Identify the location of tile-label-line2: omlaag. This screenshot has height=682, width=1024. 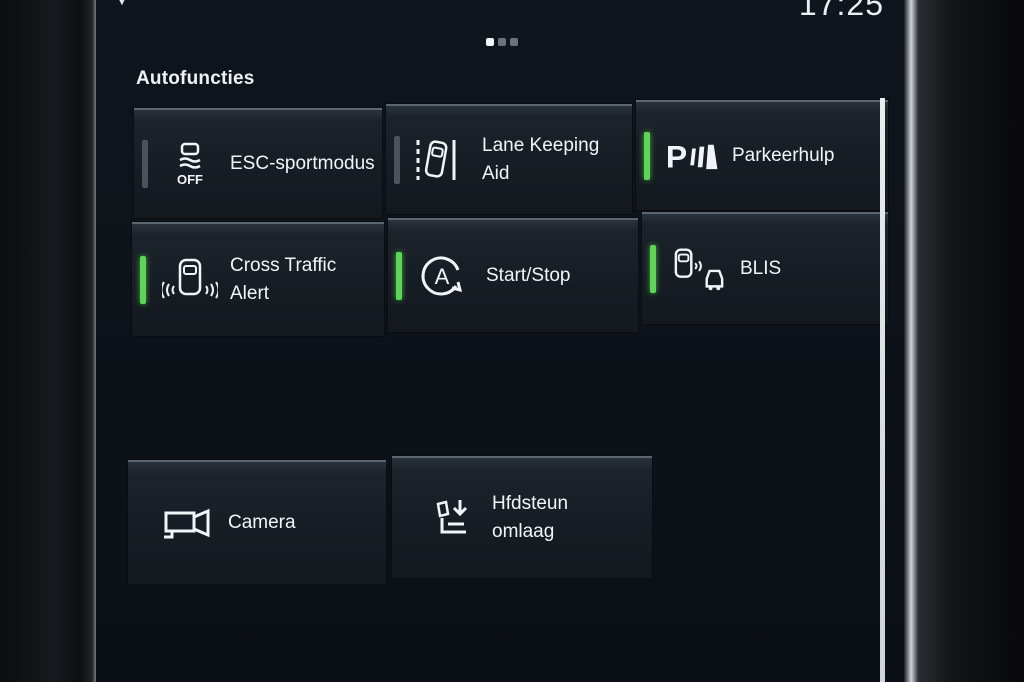
(523, 531).